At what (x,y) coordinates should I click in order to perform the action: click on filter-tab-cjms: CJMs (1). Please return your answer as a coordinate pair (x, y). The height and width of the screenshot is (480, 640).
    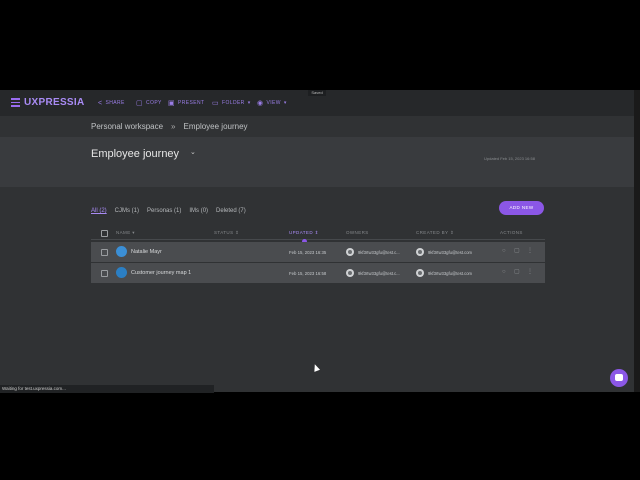
    Looking at the image, I should click on (127, 211).